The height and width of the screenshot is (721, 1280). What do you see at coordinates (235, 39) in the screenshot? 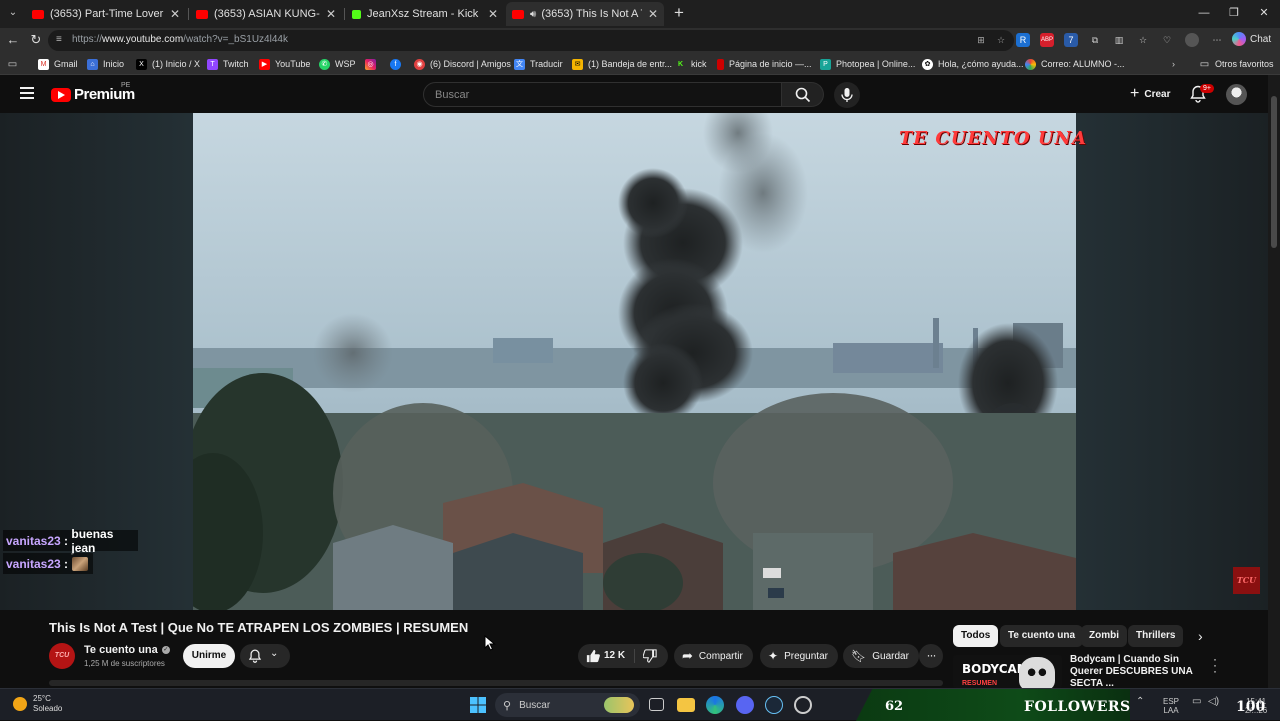
I see `url-path: /watch?v=_bS1Uz4l44k` at bounding box center [235, 39].